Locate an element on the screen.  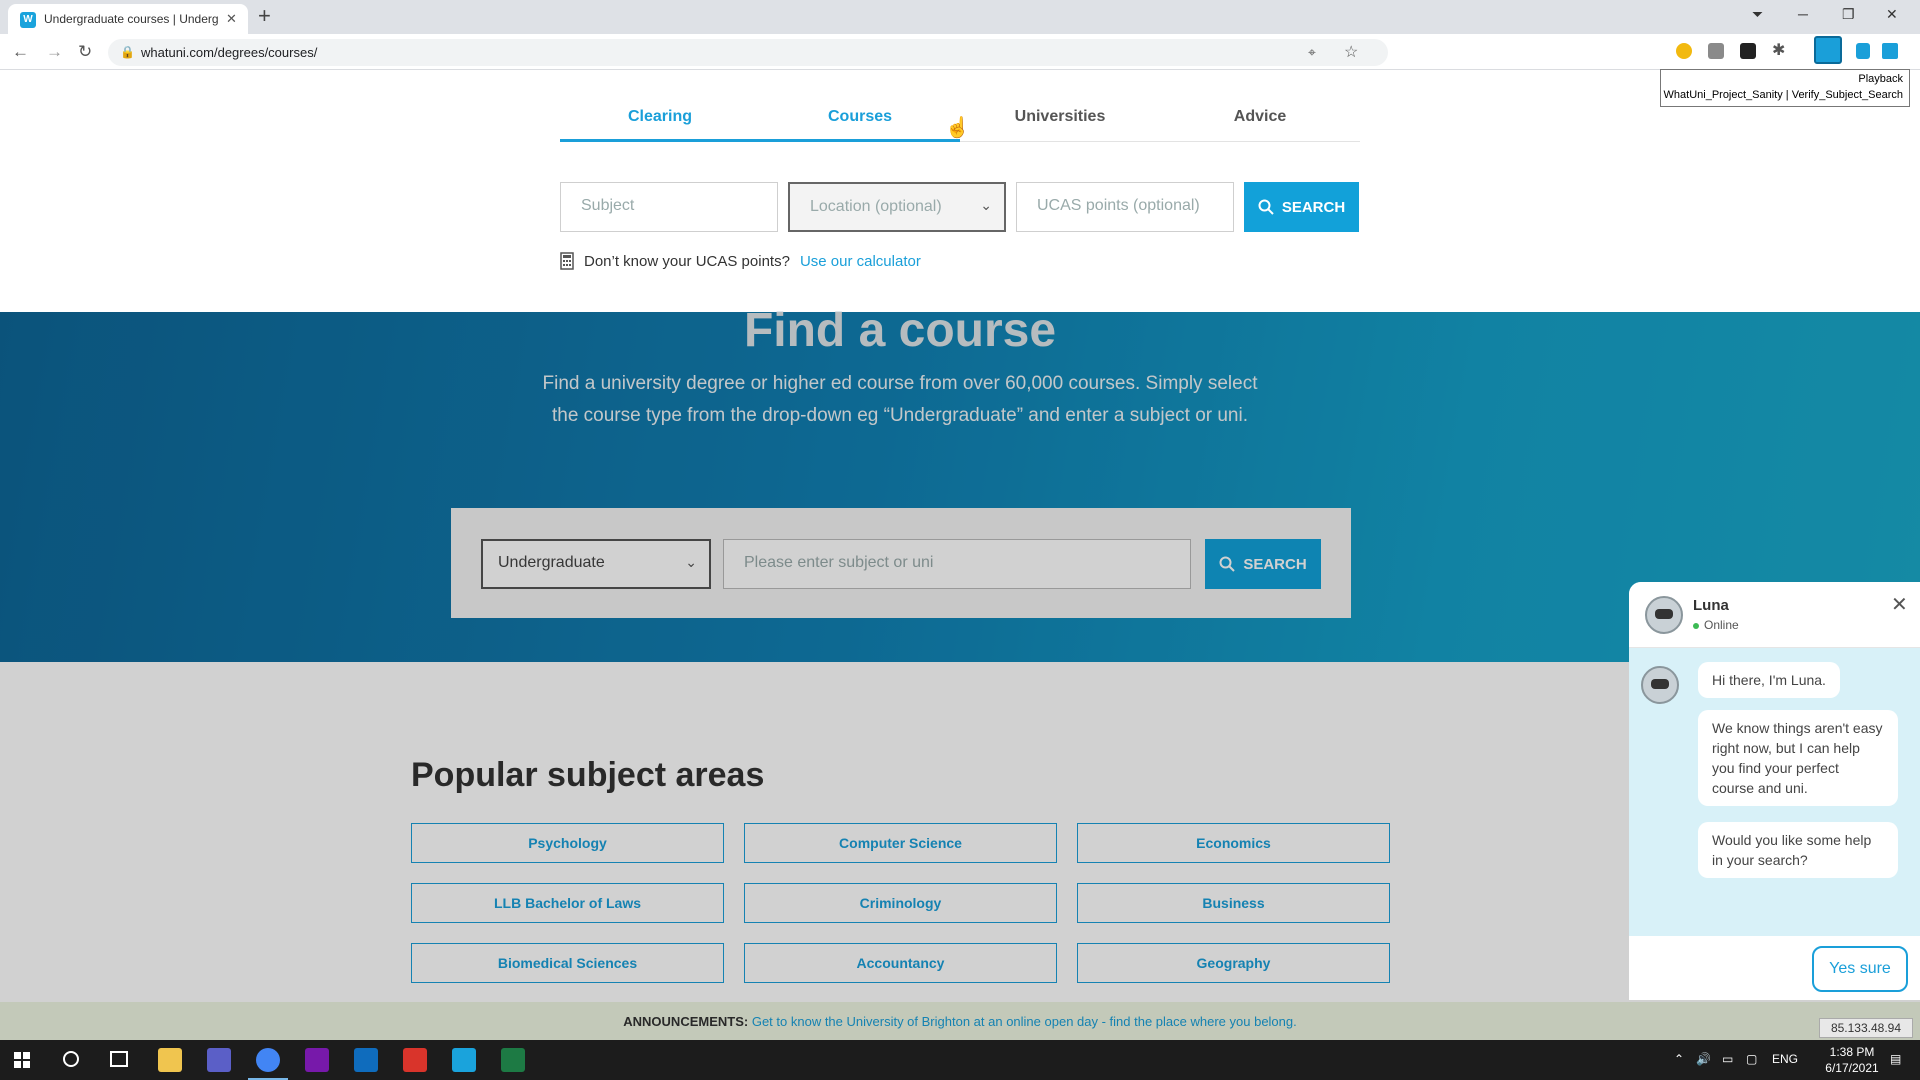
hero-search-label: SEARCH is located at coordinates (1275, 564).